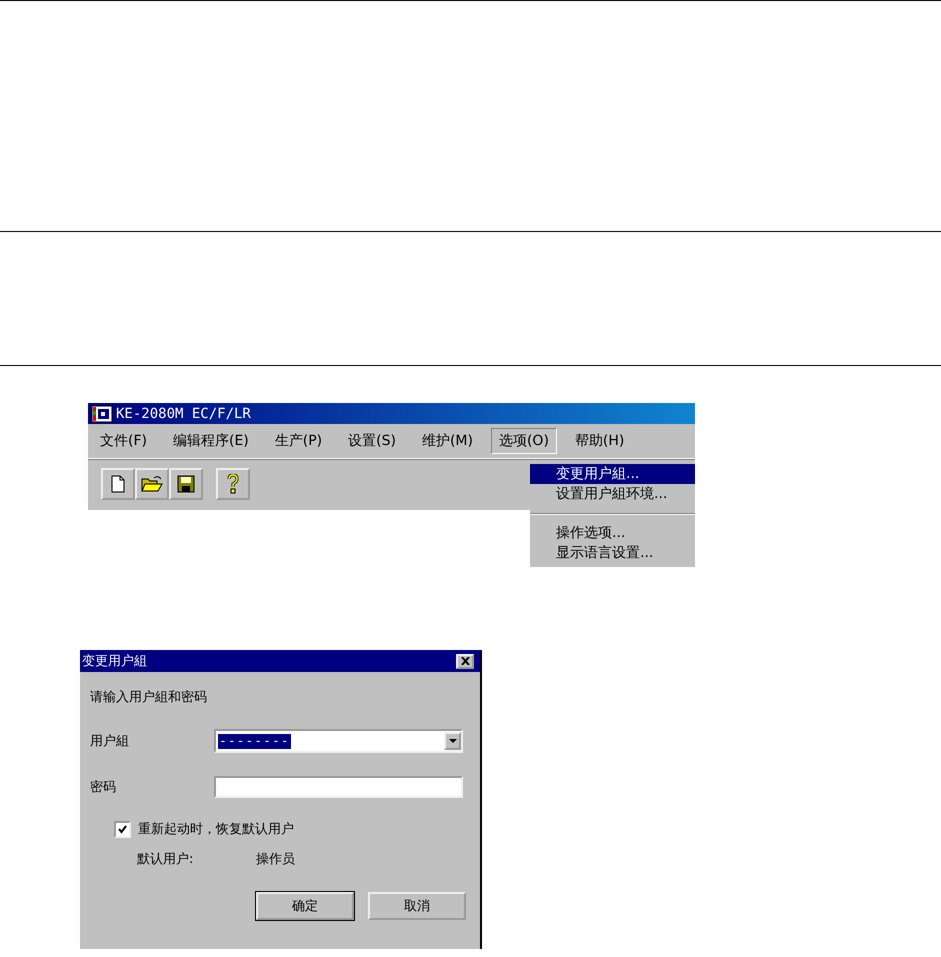 Image resolution: width=941 pixels, height=957 pixels. I want to click on document-icon, so click(118, 484).